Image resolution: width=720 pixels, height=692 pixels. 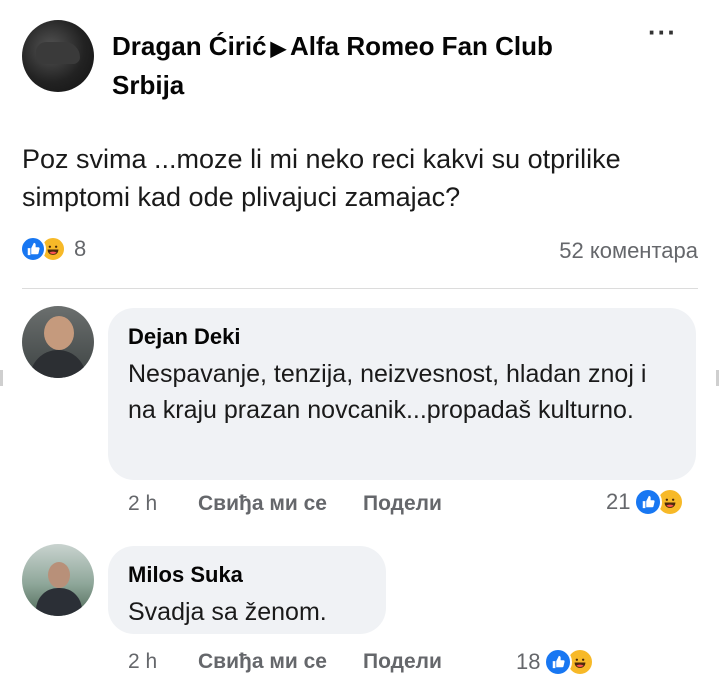 What do you see at coordinates (618, 501) in the screenshot?
I see `comment-reaction-count: 21` at bounding box center [618, 501].